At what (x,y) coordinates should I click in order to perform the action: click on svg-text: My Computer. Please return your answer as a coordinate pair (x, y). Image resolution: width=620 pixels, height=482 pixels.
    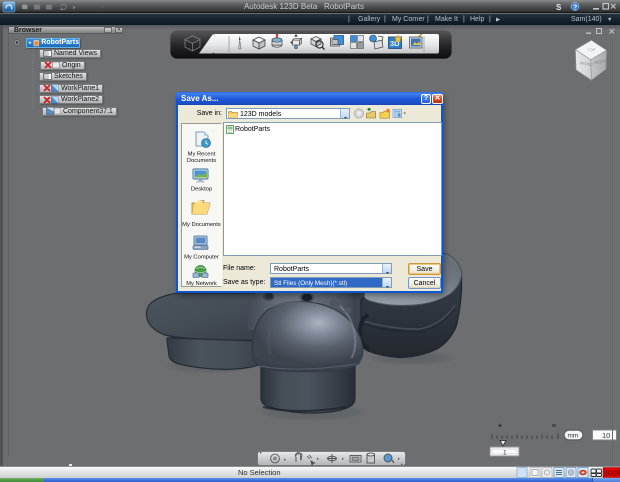
    Looking at the image, I should click on (201, 258).